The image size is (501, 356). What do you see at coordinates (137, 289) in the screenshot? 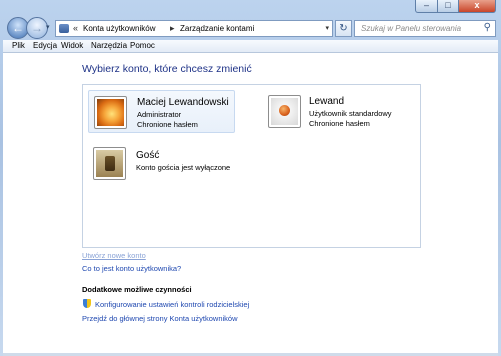
I see `additional-tasks-title: Dodatkowe możliwe czynności` at bounding box center [137, 289].